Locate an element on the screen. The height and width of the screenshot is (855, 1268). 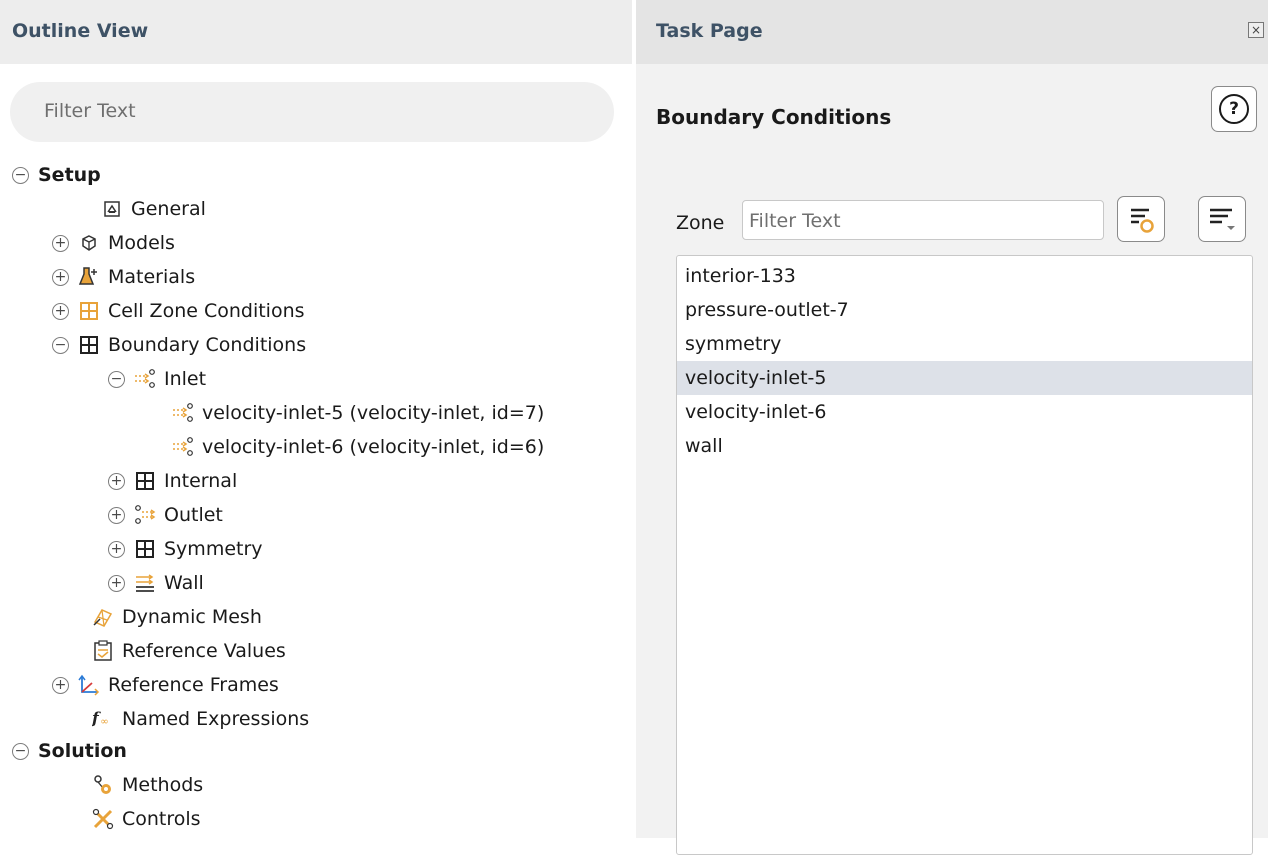
tree-item-reference-frames: + Reference Frames is located at coordinates (165, 685).